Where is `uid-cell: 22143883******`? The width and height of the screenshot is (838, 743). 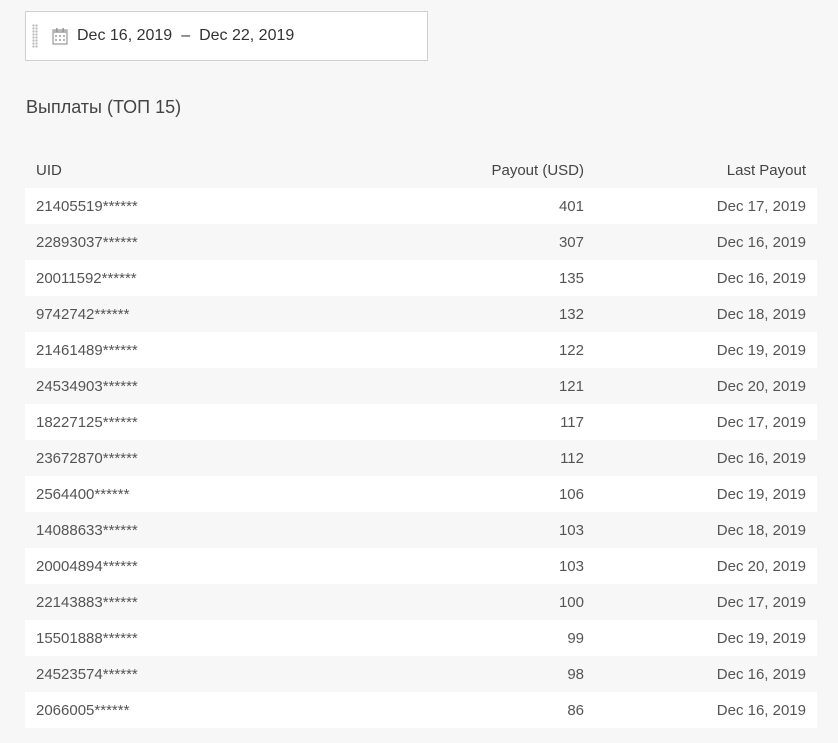 uid-cell: 22143883****** is located at coordinates (87, 602).